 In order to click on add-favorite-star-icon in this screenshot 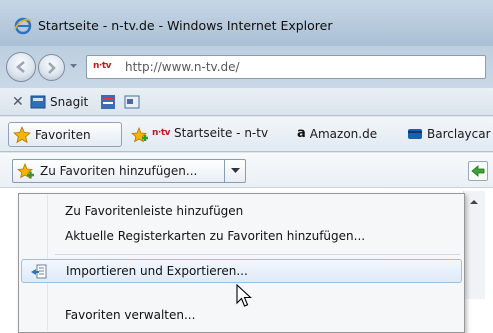, I will do `click(25, 170)`.